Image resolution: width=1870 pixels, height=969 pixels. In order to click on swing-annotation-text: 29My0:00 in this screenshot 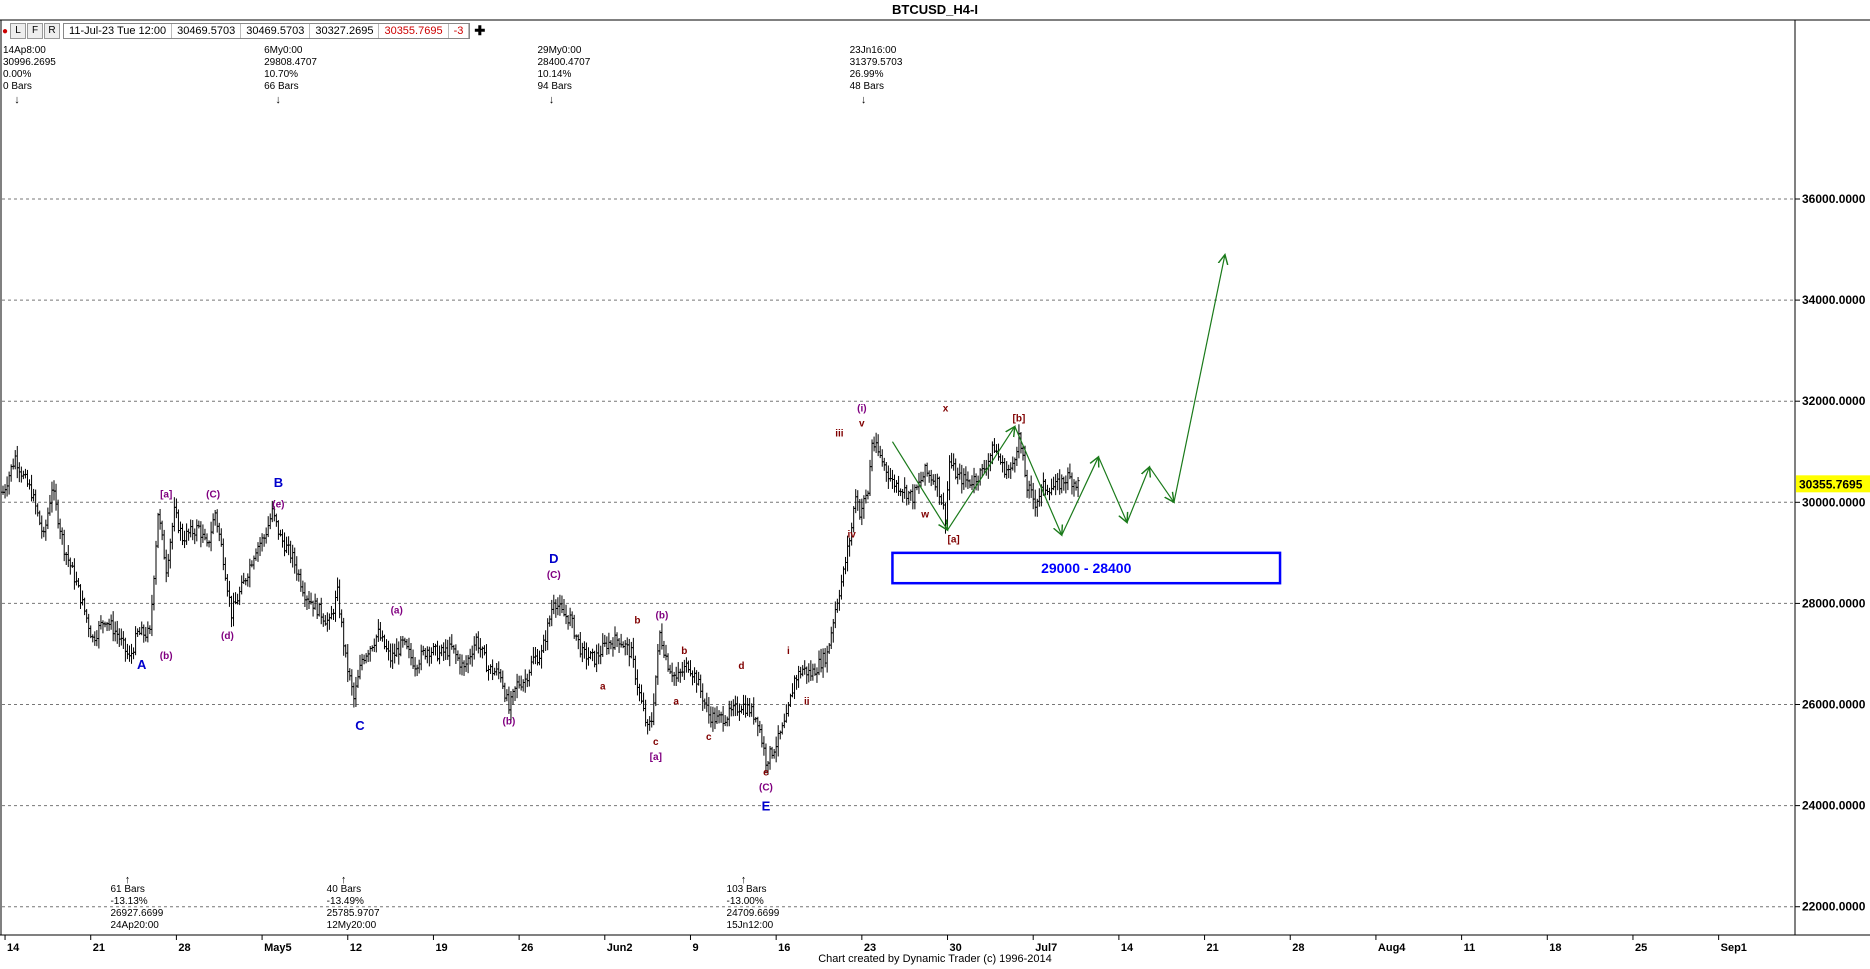, I will do `click(559, 50)`.